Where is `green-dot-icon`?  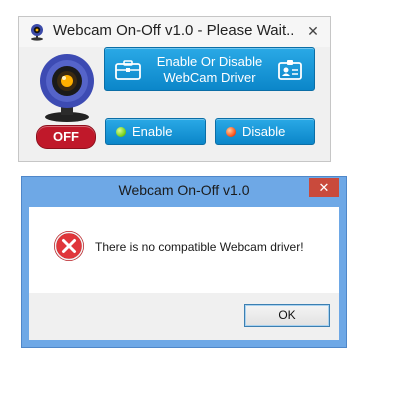
green-dot-icon is located at coordinates (121, 132).